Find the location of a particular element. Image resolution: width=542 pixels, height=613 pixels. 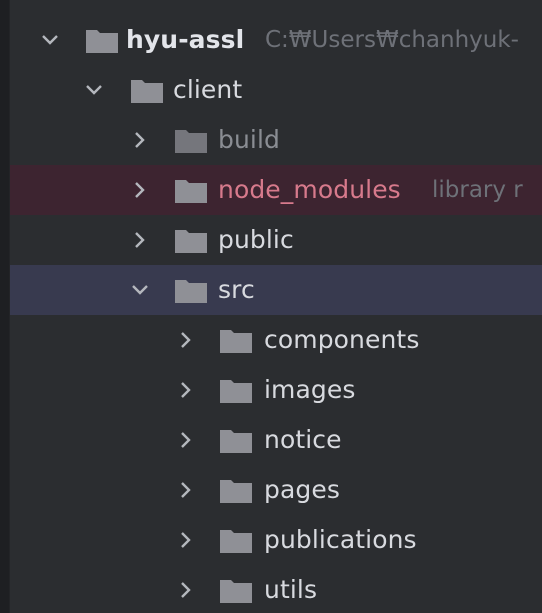

tree-node-notice: notice is located at coordinates (276, 440).